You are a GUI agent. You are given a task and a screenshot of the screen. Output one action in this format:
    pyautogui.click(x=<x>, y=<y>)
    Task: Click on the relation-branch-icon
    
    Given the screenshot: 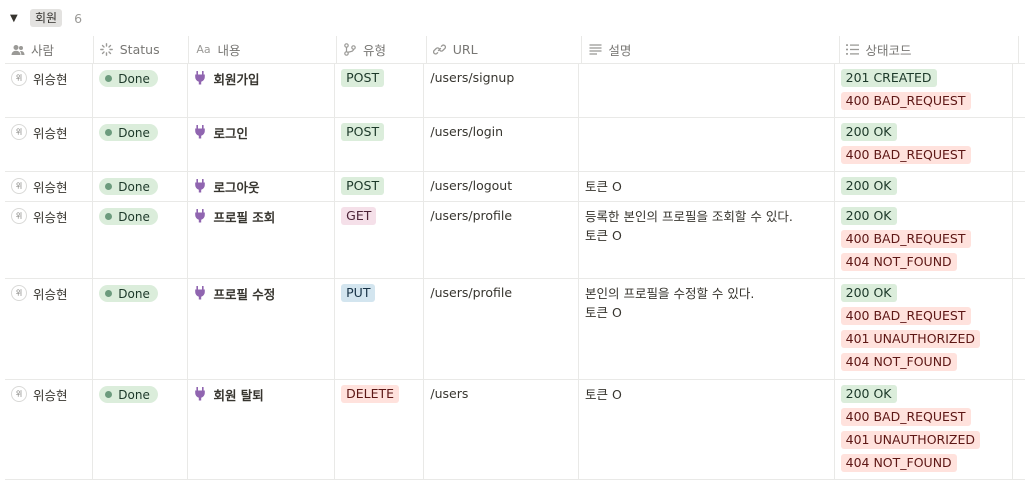 What is the action you would take?
    pyautogui.click(x=350, y=50)
    